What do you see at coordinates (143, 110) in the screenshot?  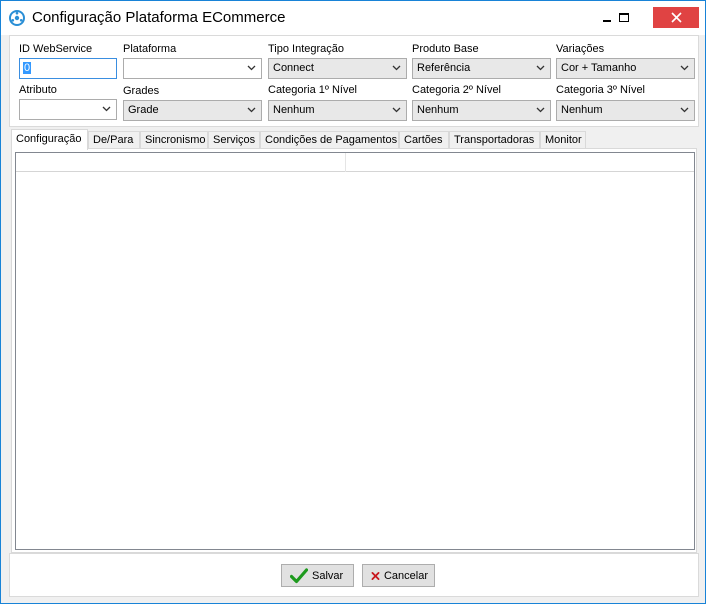 I see `grades-value: Grade` at bounding box center [143, 110].